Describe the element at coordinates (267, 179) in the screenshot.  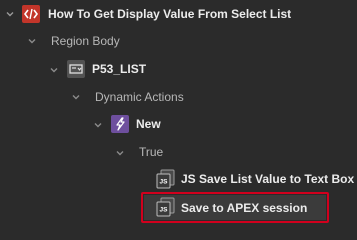
I see `action-label: JS Save List Value to Text Box` at that location.